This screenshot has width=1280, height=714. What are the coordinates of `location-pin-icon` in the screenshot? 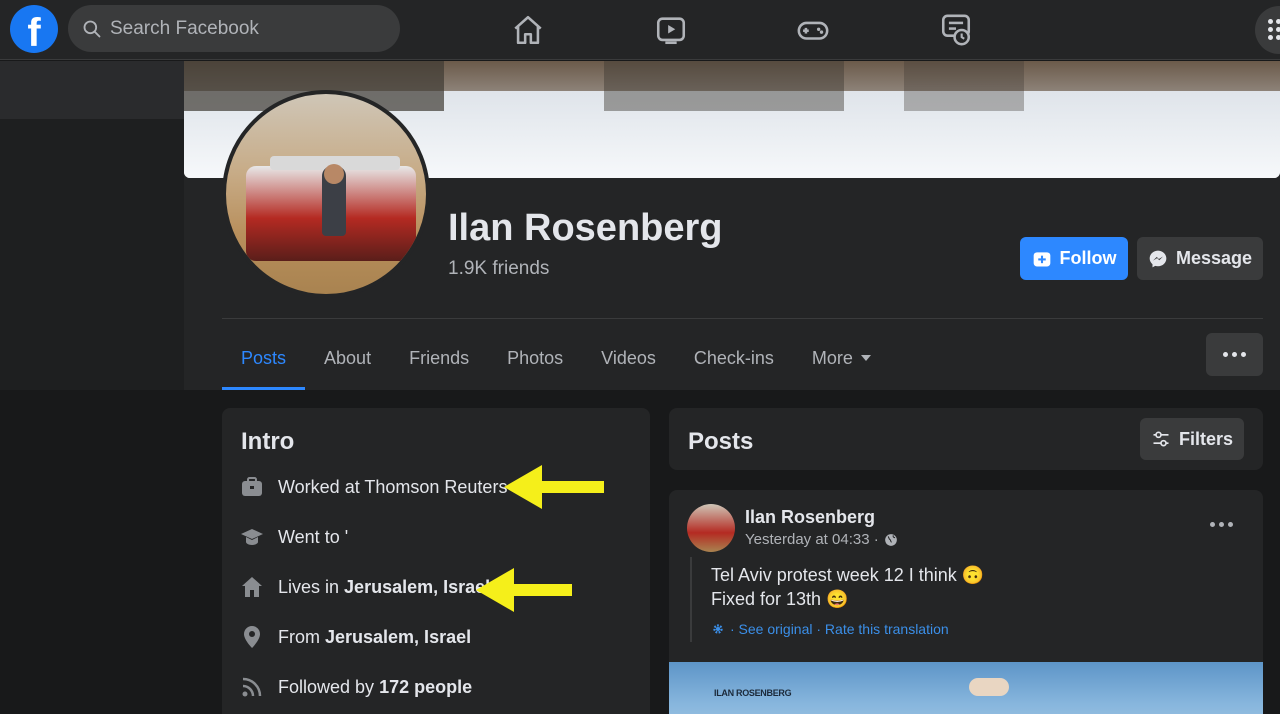 It's located at (252, 637).